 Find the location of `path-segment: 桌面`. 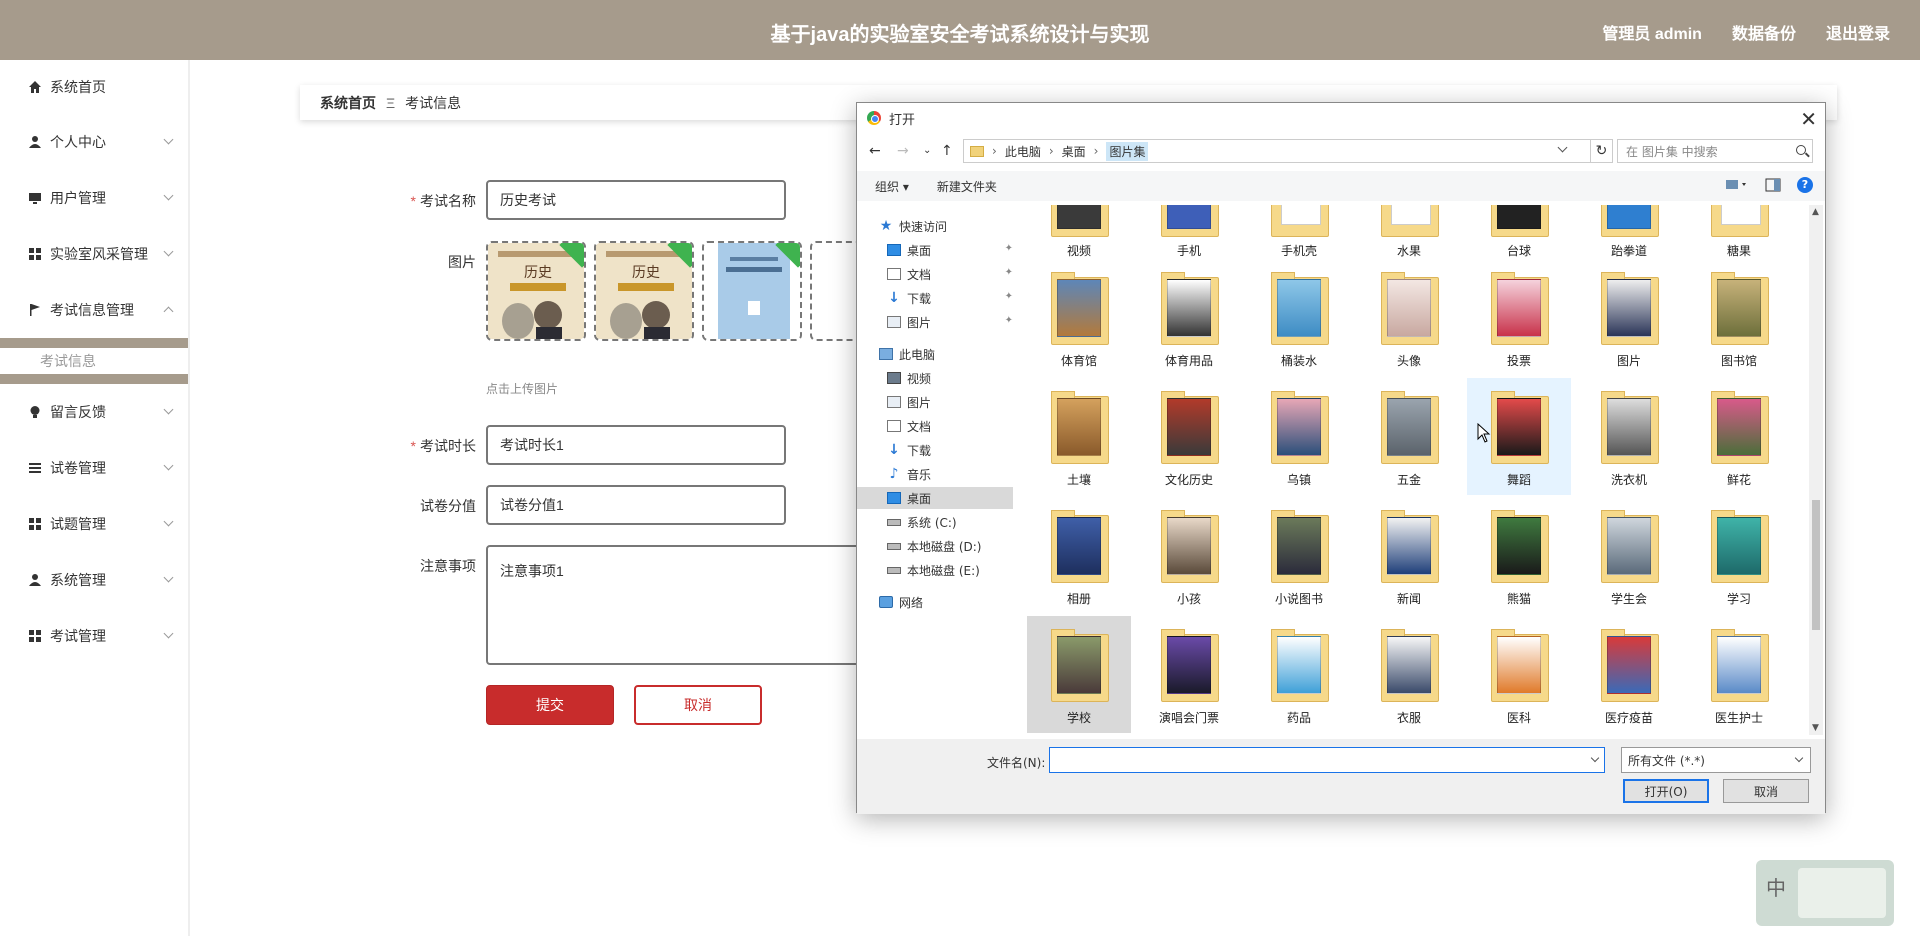

path-segment: 桌面 is located at coordinates (1074, 151).